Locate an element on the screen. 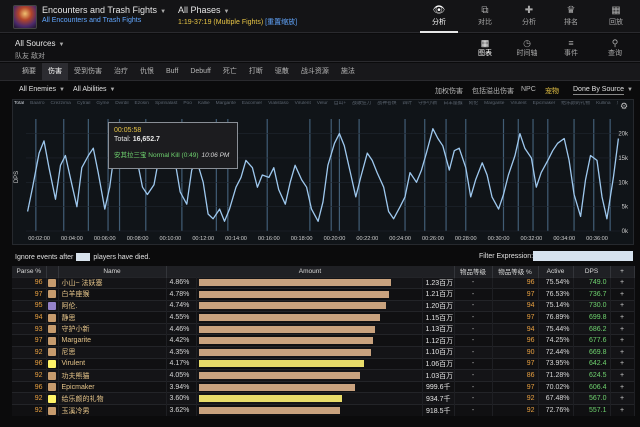 Image resolution: width=640 pixels, height=427 pixels. table-row: 95 阿伦. 4.74% 1.20百万 -94 75.14% 730.0 + is located at coordinates (323, 305).